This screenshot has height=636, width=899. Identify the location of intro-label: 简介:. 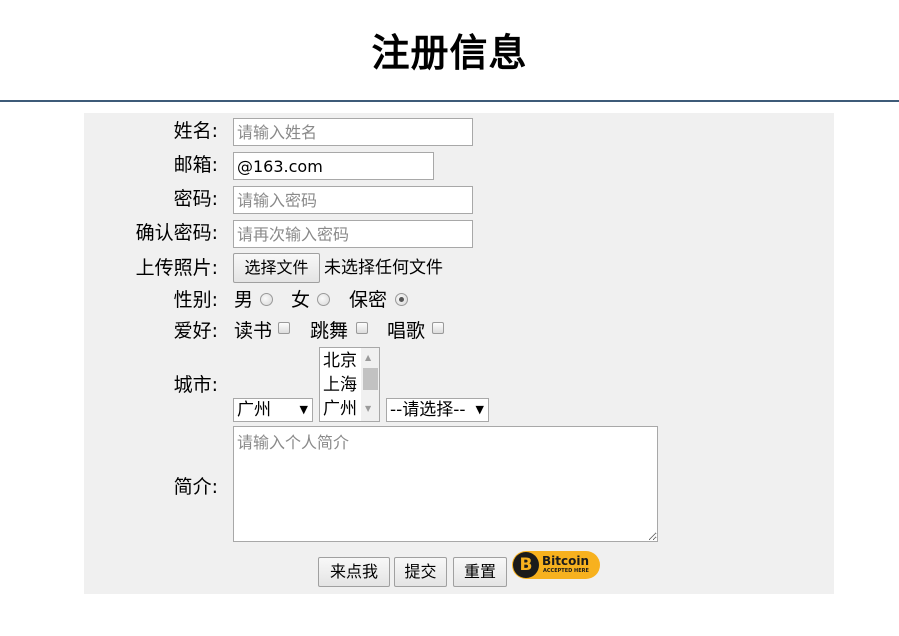
(195, 487).